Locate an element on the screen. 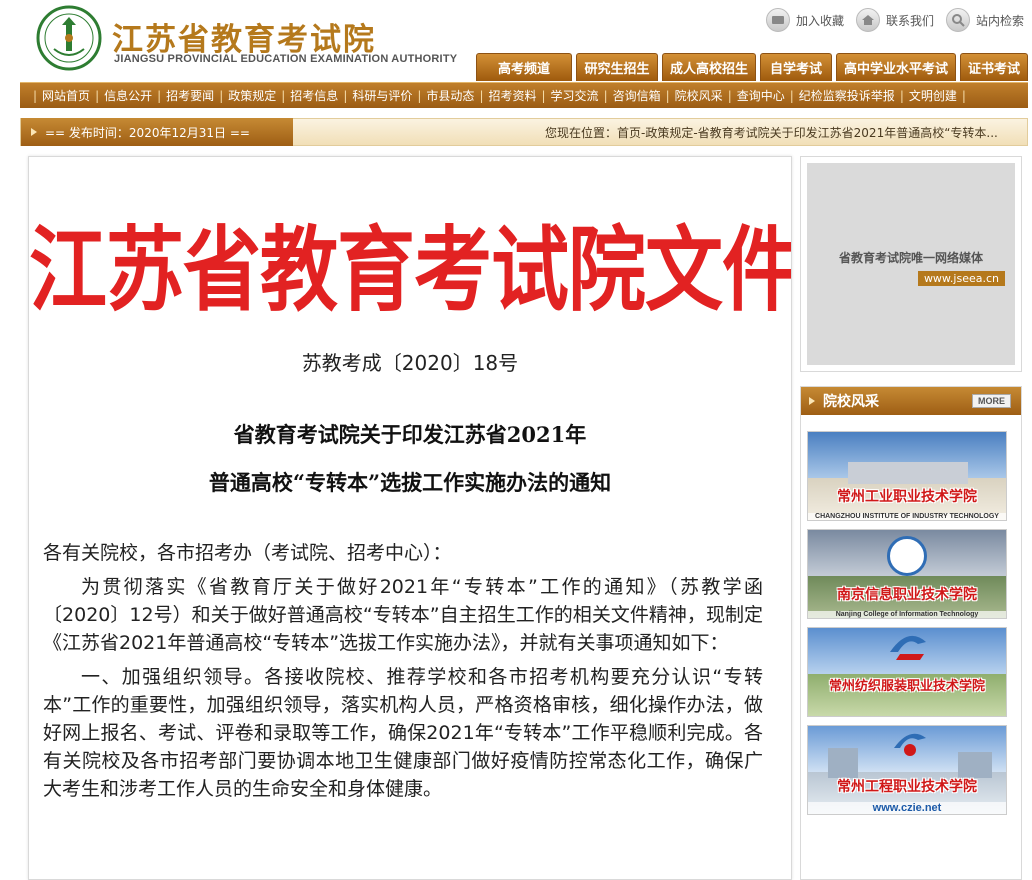 The width and height of the screenshot is (1032, 880). nav-item-home: 网站首页 is located at coordinates (66, 95).